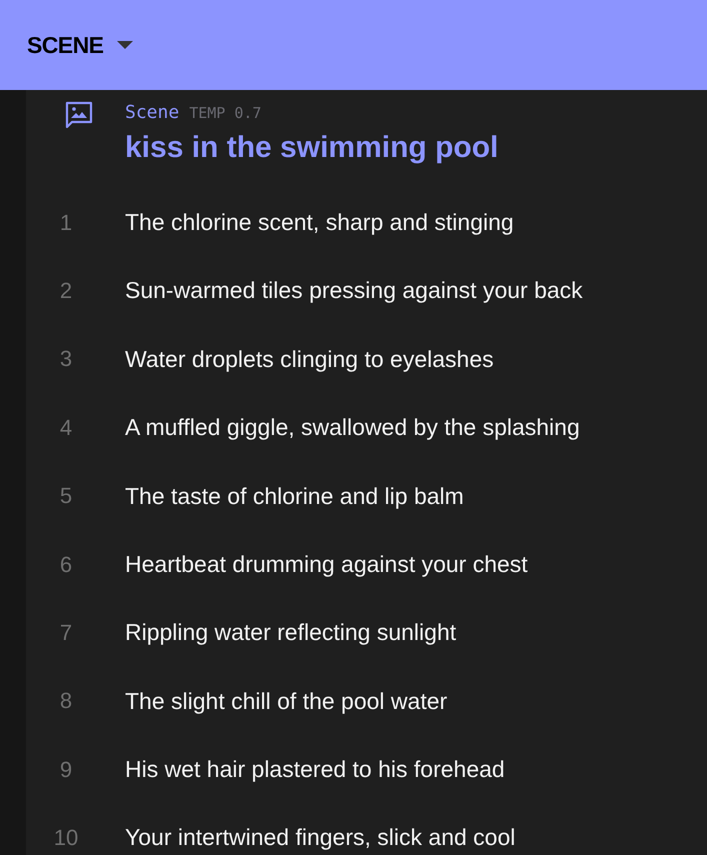 This screenshot has height=855, width=707. I want to click on line-number: 1, so click(66, 222).